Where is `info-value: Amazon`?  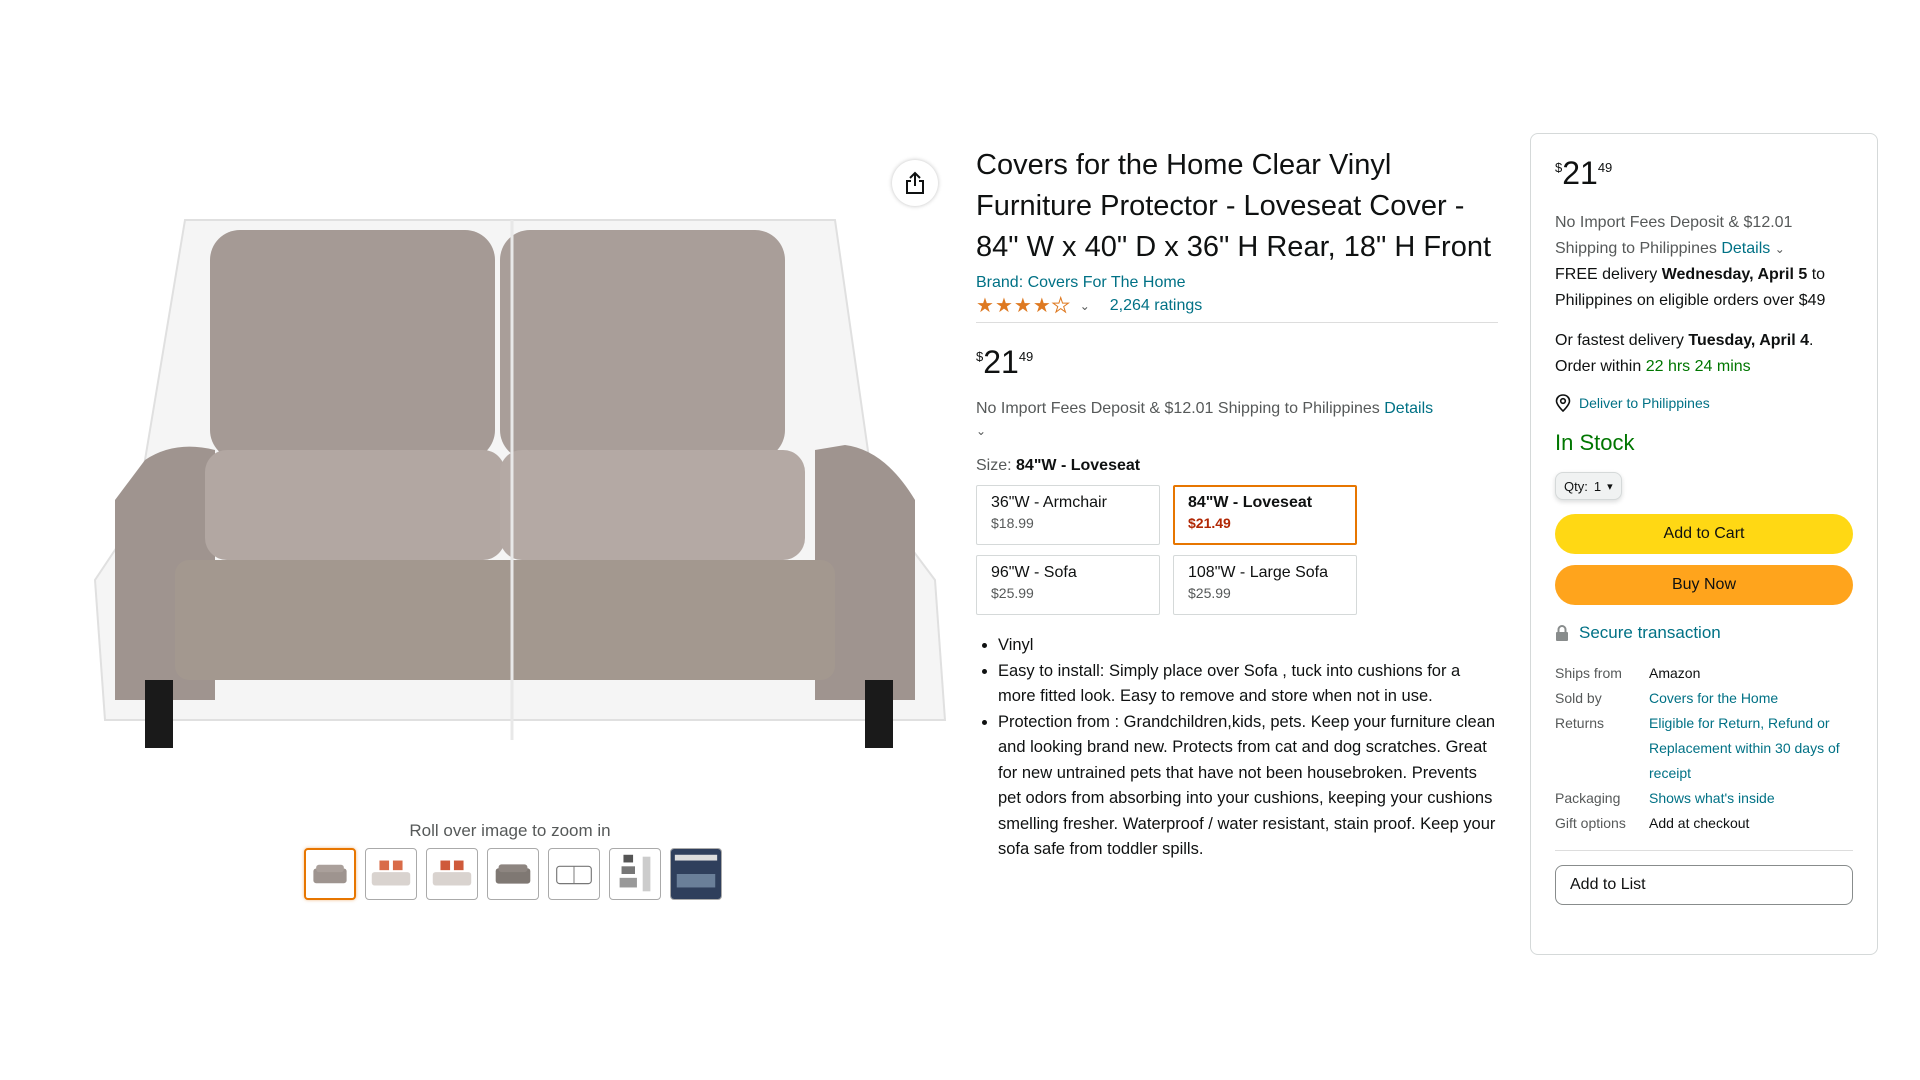 info-value: Amazon is located at coordinates (1675, 673).